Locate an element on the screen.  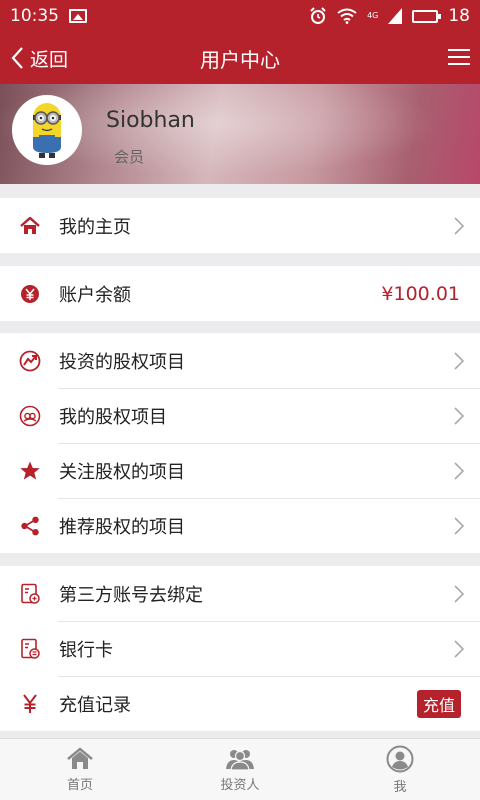
followed-projects-label: 关注股权的项目 is located at coordinates (122, 472).